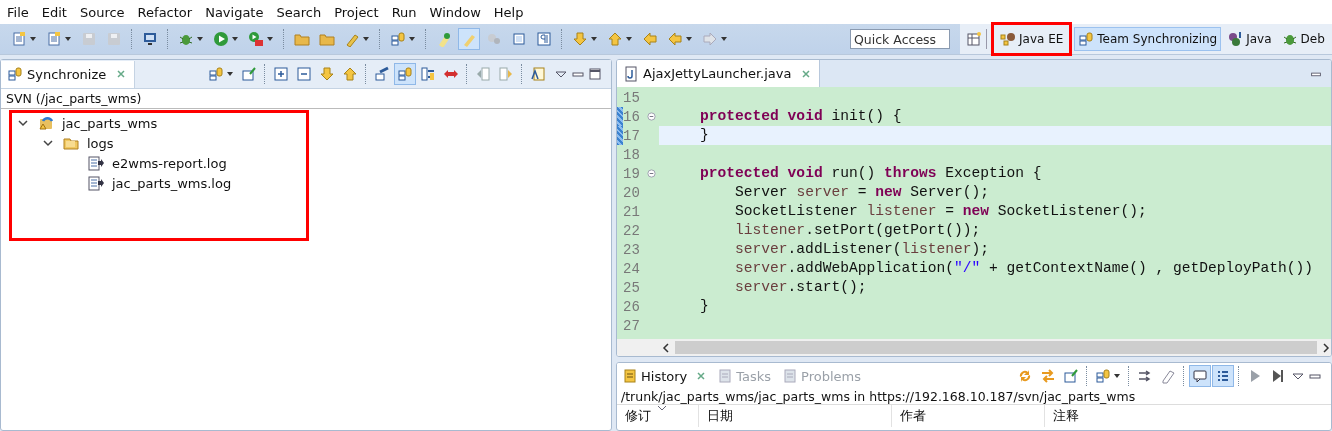 Image resolution: width=1332 pixels, height=431 pixels. I want to click on scroll-right-icon, so click(1326, 347).